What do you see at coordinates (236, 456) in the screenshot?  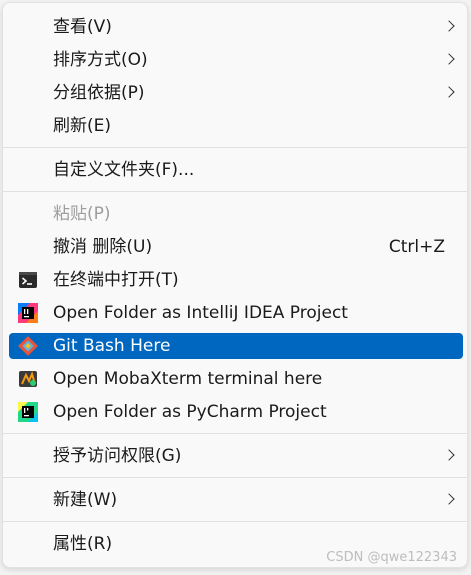 I see `menu-item-give-access: 授予访问权限(G)` at bounding box center [236, 456].